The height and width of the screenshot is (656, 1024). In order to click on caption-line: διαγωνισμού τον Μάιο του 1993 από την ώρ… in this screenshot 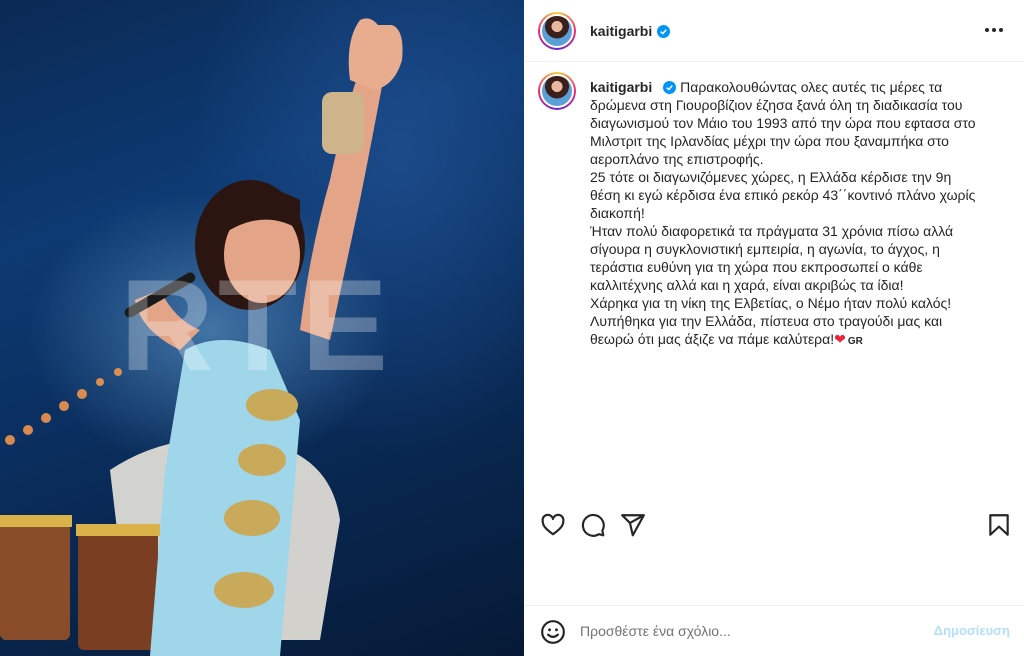, I will do `click(783, 123)`.